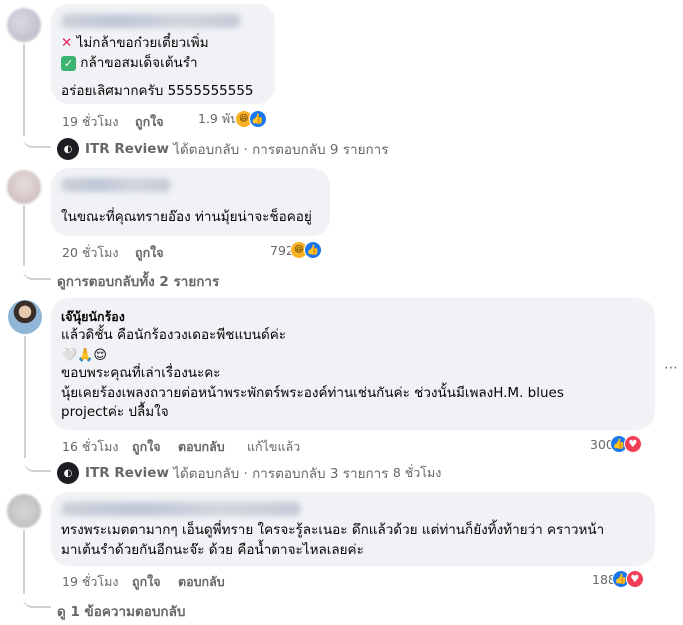 This screenshot has width=683, height=625. I want to click on view-replies-text: ดูการตอบกลับทั้ง 2 รายการ, so click(138, 282).